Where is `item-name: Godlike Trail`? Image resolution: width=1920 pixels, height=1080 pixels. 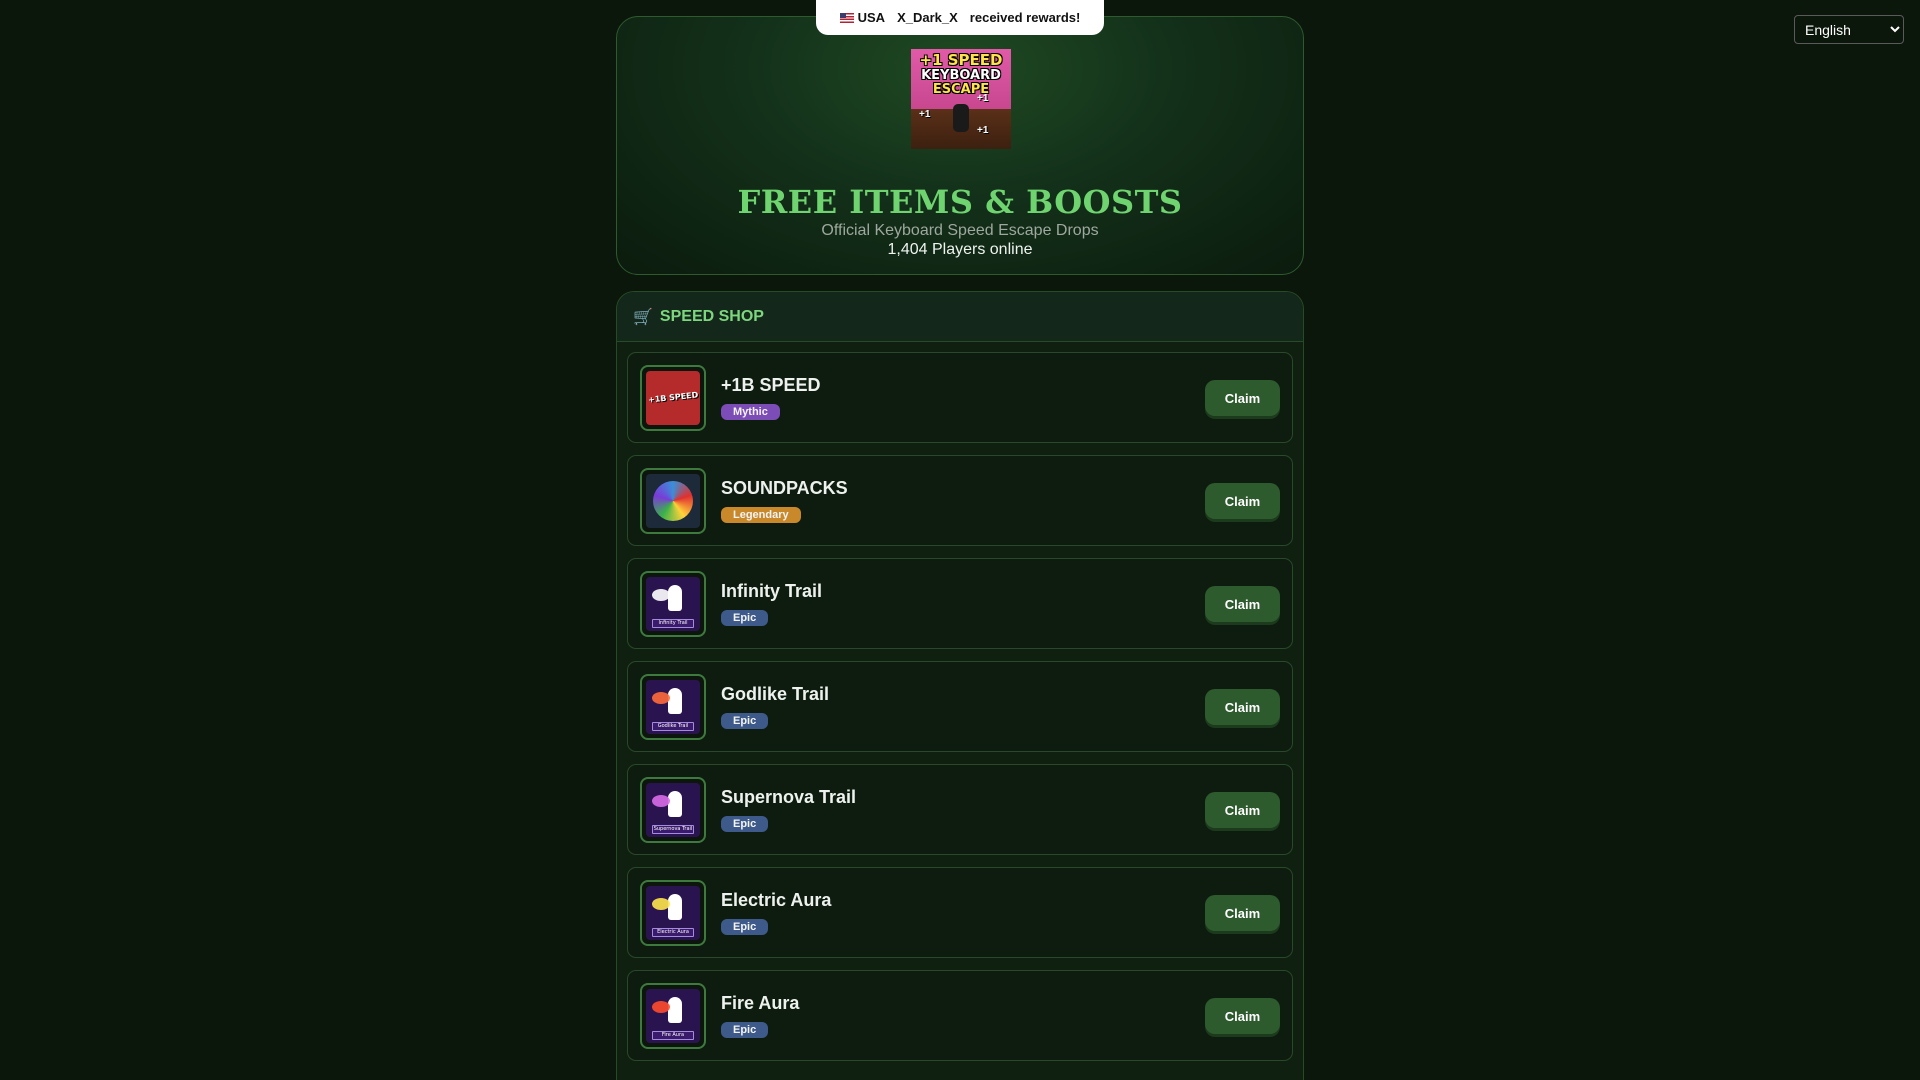 item-name: Godlike Trail is located at coordinates (775, 694).